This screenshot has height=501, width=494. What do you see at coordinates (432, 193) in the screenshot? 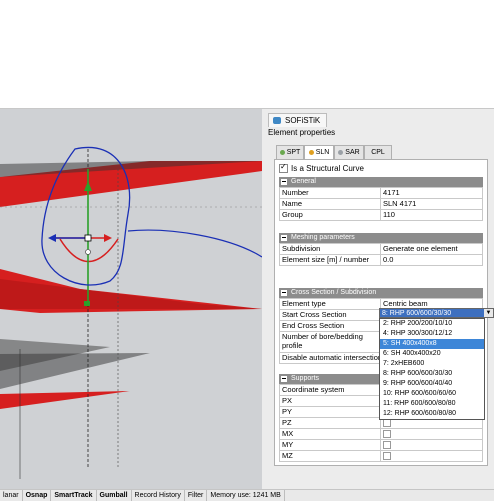
I see `row-value: 4171` at bounding box center [432, 193].